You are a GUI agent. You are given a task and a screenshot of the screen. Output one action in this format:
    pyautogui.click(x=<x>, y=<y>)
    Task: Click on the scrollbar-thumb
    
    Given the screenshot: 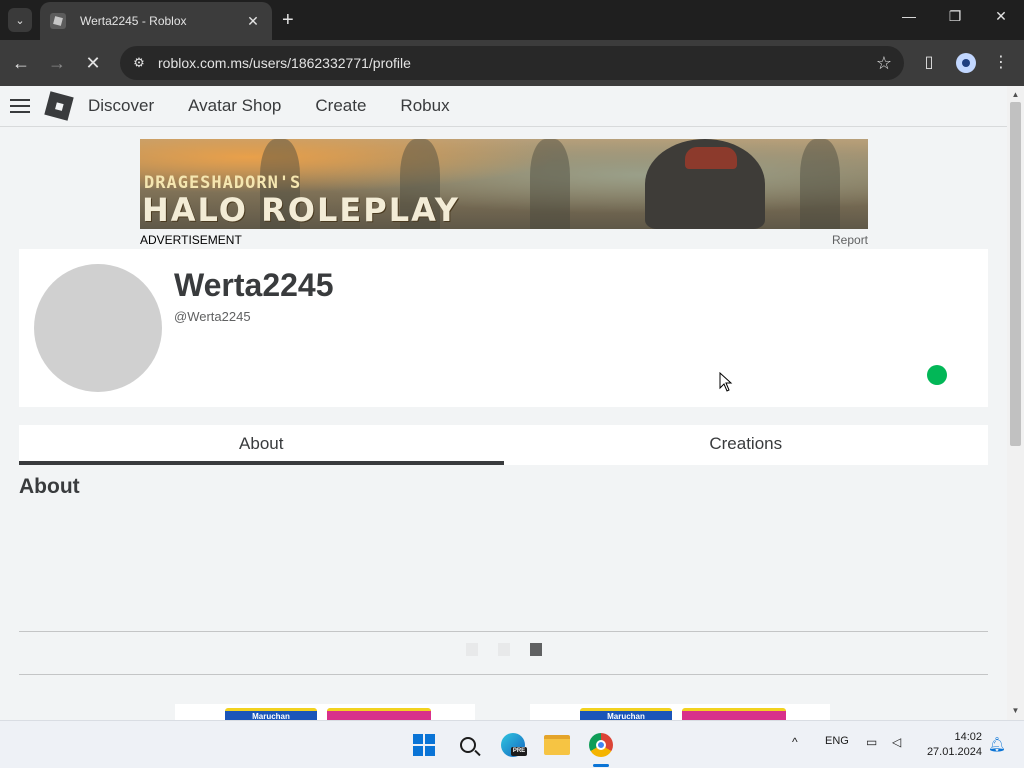 What is the action you would take?
    pyautogui.click(x=1015, y=274)
    